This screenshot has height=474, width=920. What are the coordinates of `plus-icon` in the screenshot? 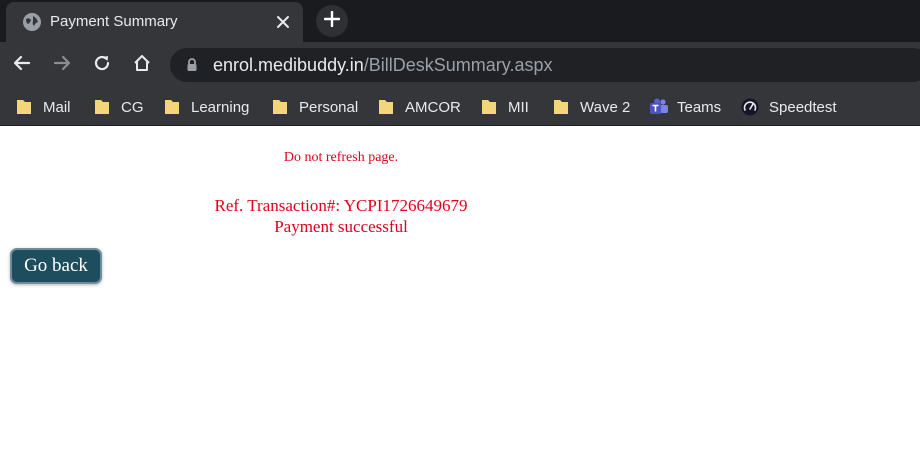 It's located at (332, 21).